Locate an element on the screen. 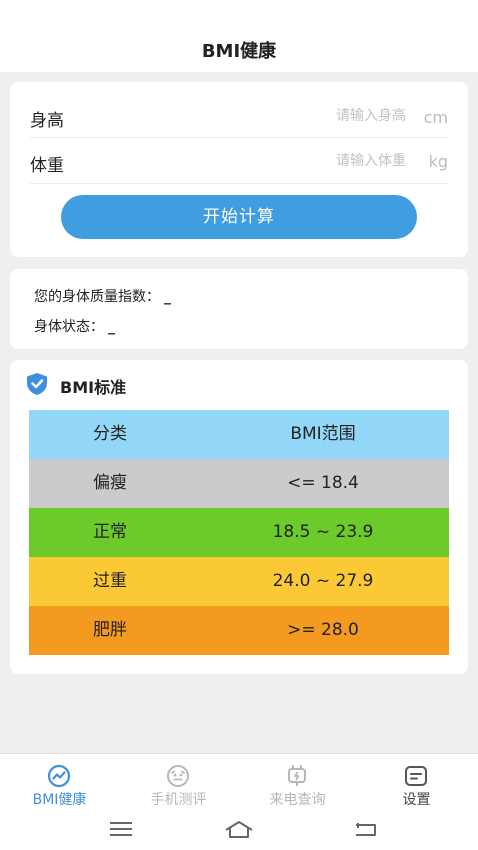  start-calculate-button: 开始计算 is located at coordinates (239, 217).